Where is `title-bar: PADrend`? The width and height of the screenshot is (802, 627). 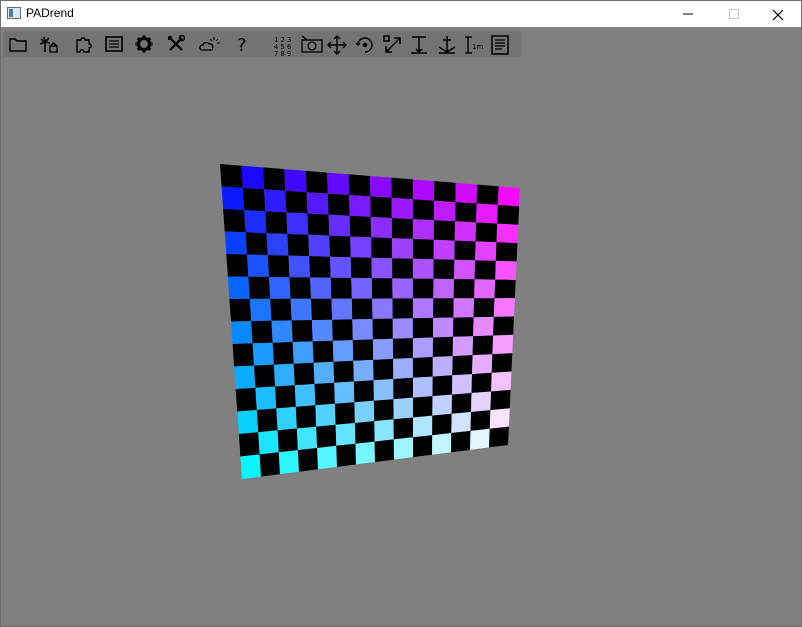 title-bar: PADrend is located at coordinates (401, 14).